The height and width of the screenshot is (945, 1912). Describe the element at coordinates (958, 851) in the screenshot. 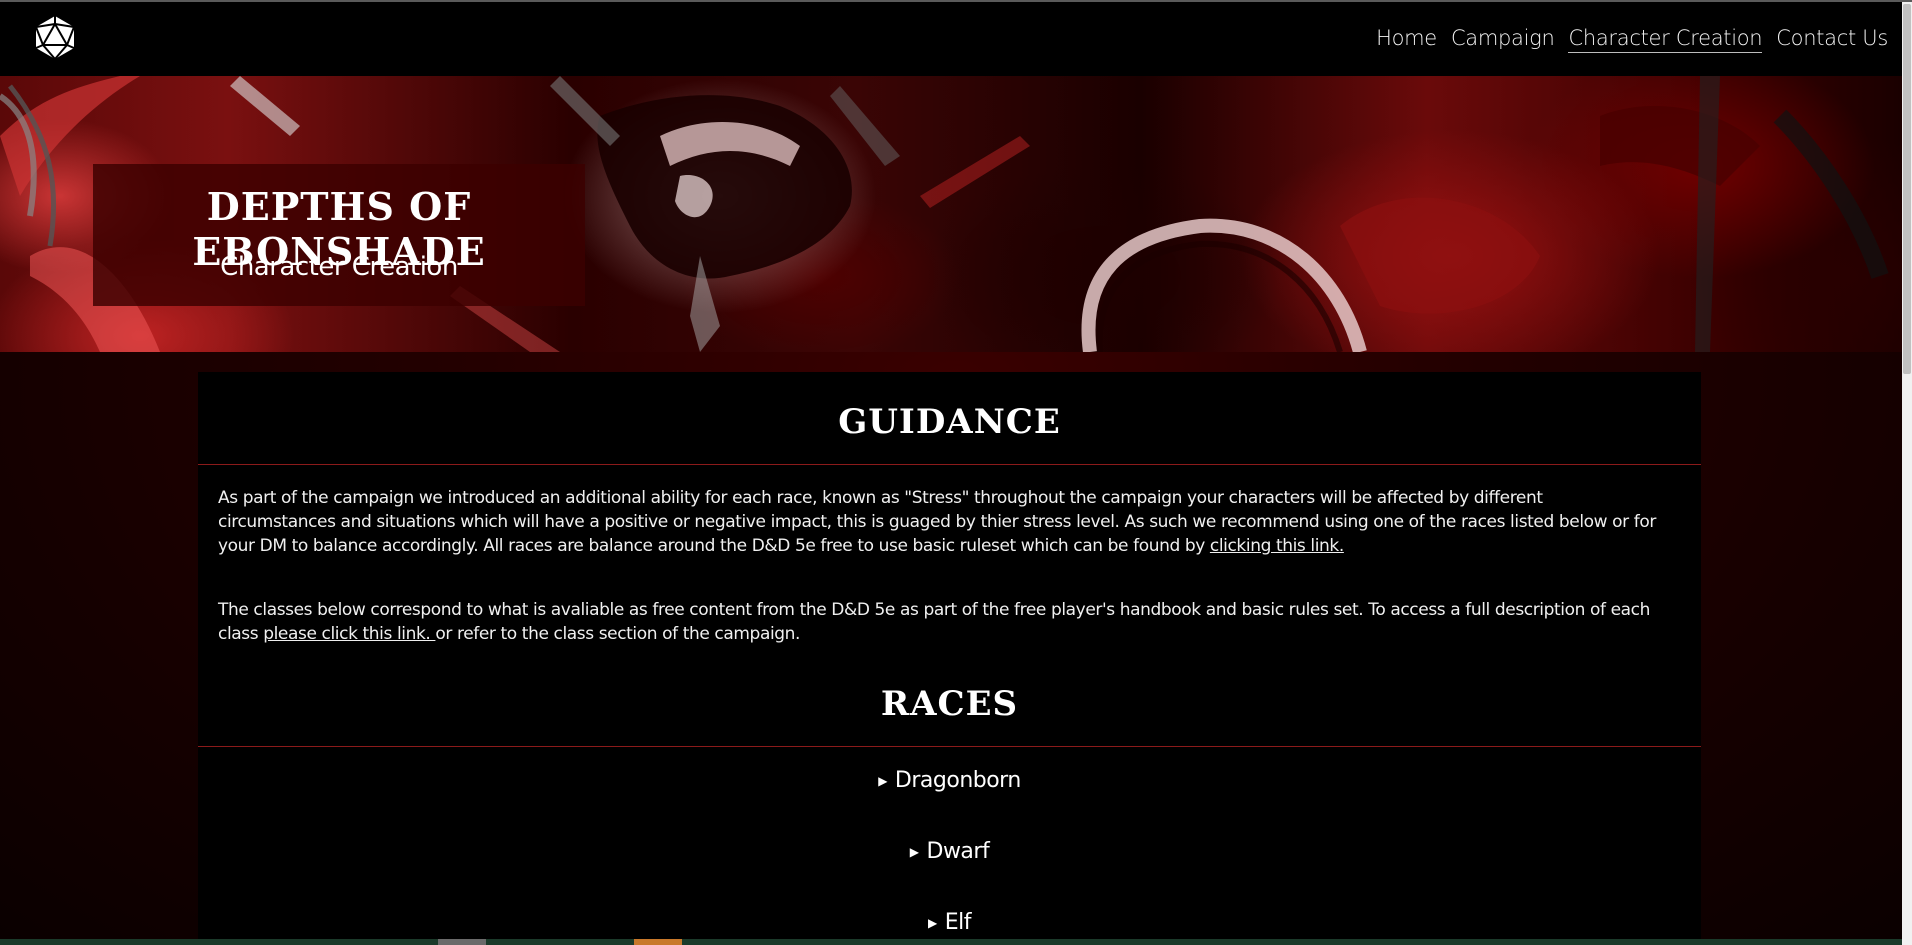

I see `race-label: Dwarf` at that location.